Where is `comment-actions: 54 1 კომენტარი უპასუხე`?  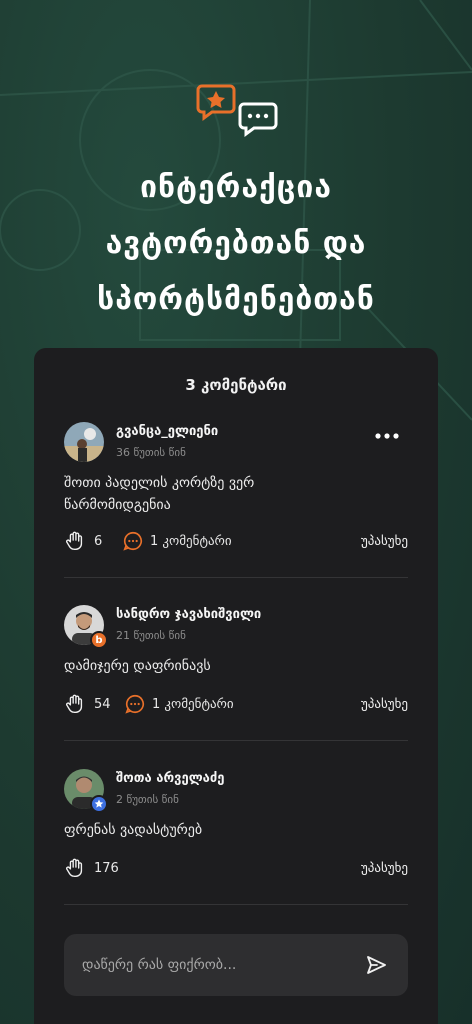 comment-actions: 54 1 კომენტარი უპასუხე is located at coordinates (236, 705).